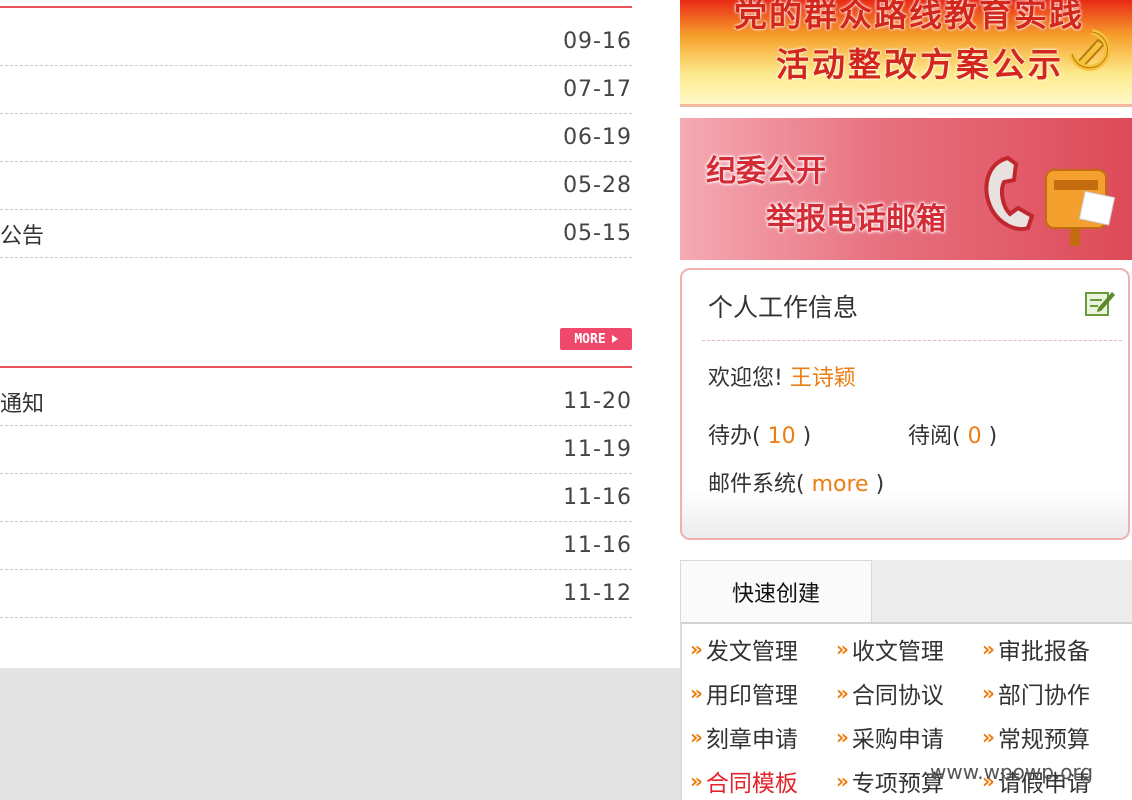  I want to click on news-date: 11-19, so click(597, 449).